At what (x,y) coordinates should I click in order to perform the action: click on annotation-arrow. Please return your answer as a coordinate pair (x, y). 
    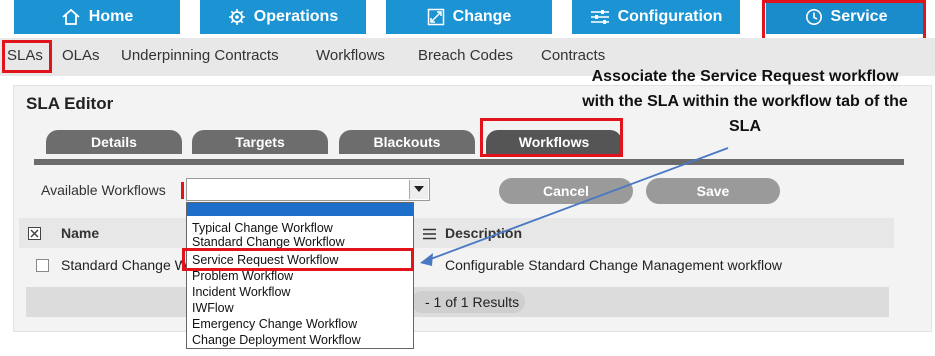
    Looking at the image, I should click on (574, 206).